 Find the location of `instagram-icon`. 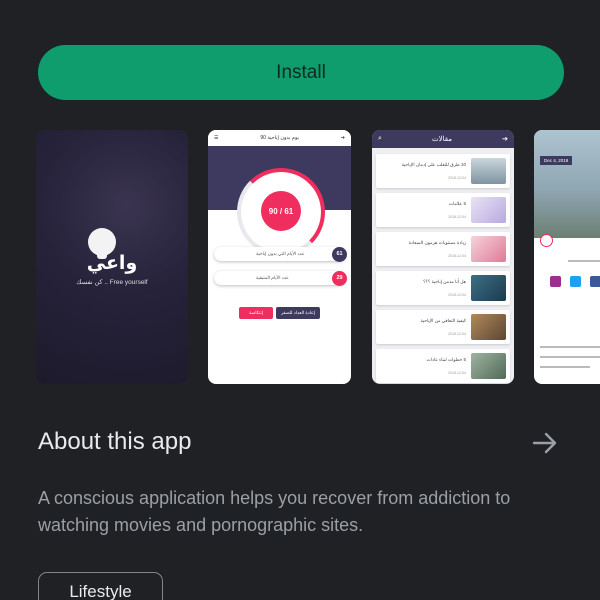

instagram-icon is located at coordinates (555, 281).